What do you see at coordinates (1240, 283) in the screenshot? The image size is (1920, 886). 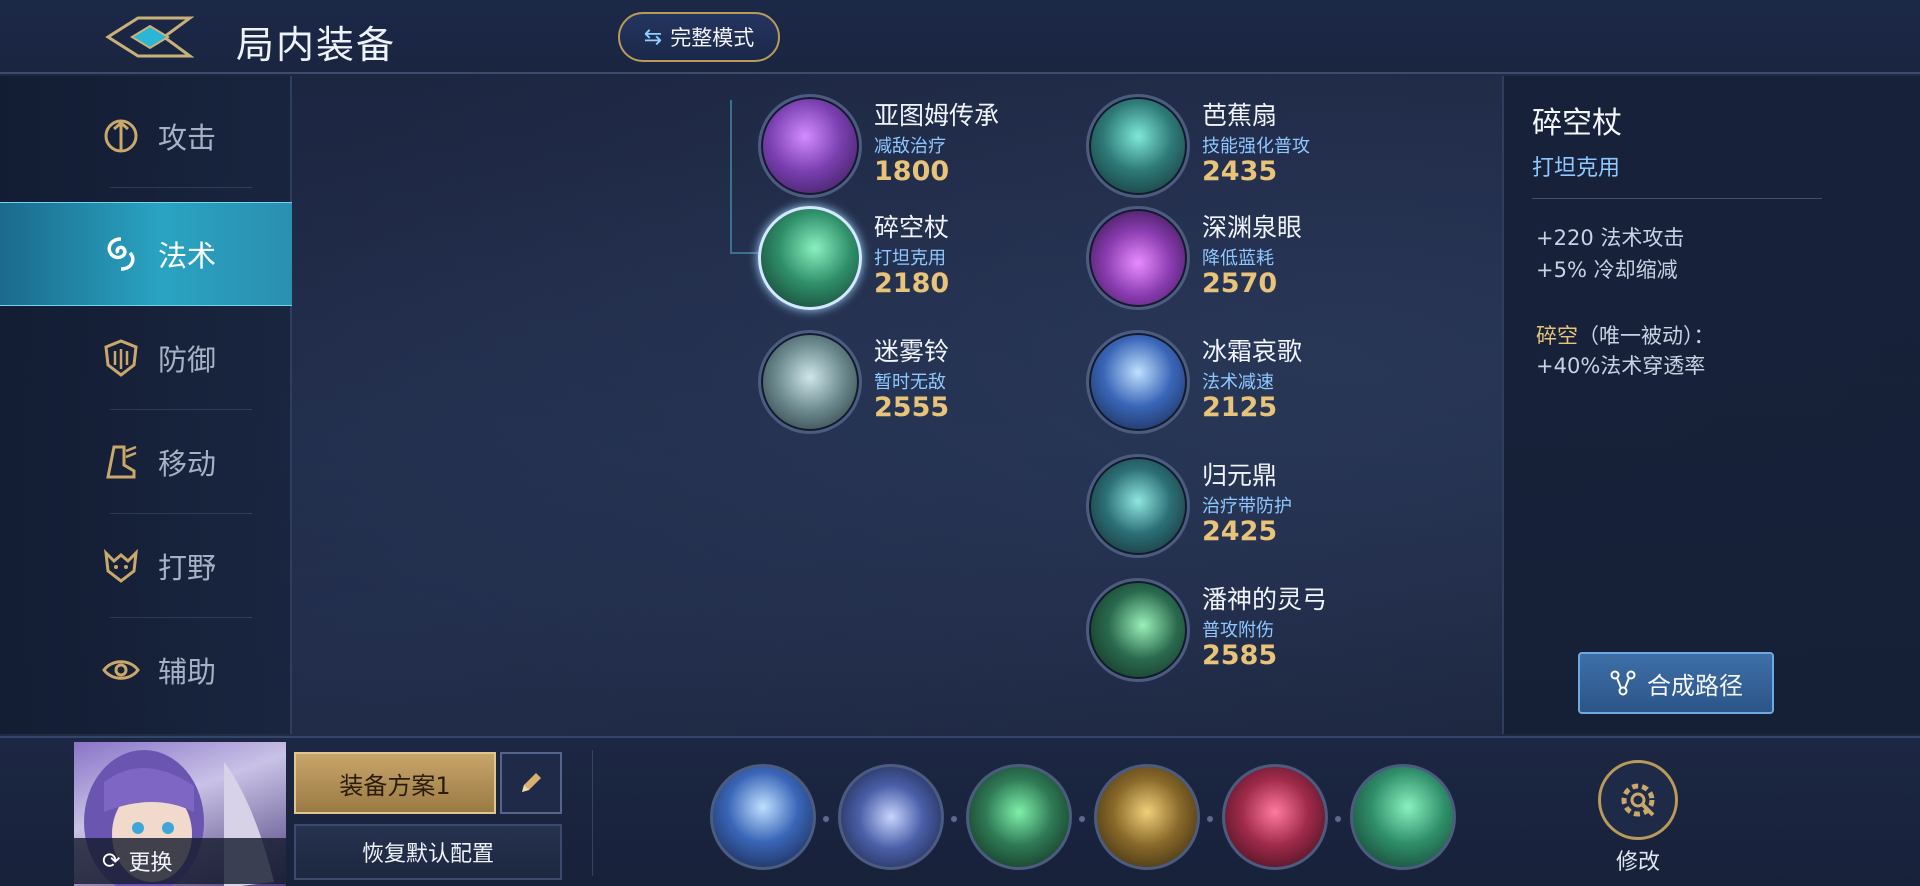 I see `item-price: 2570` at bounding box center [1240, 283].